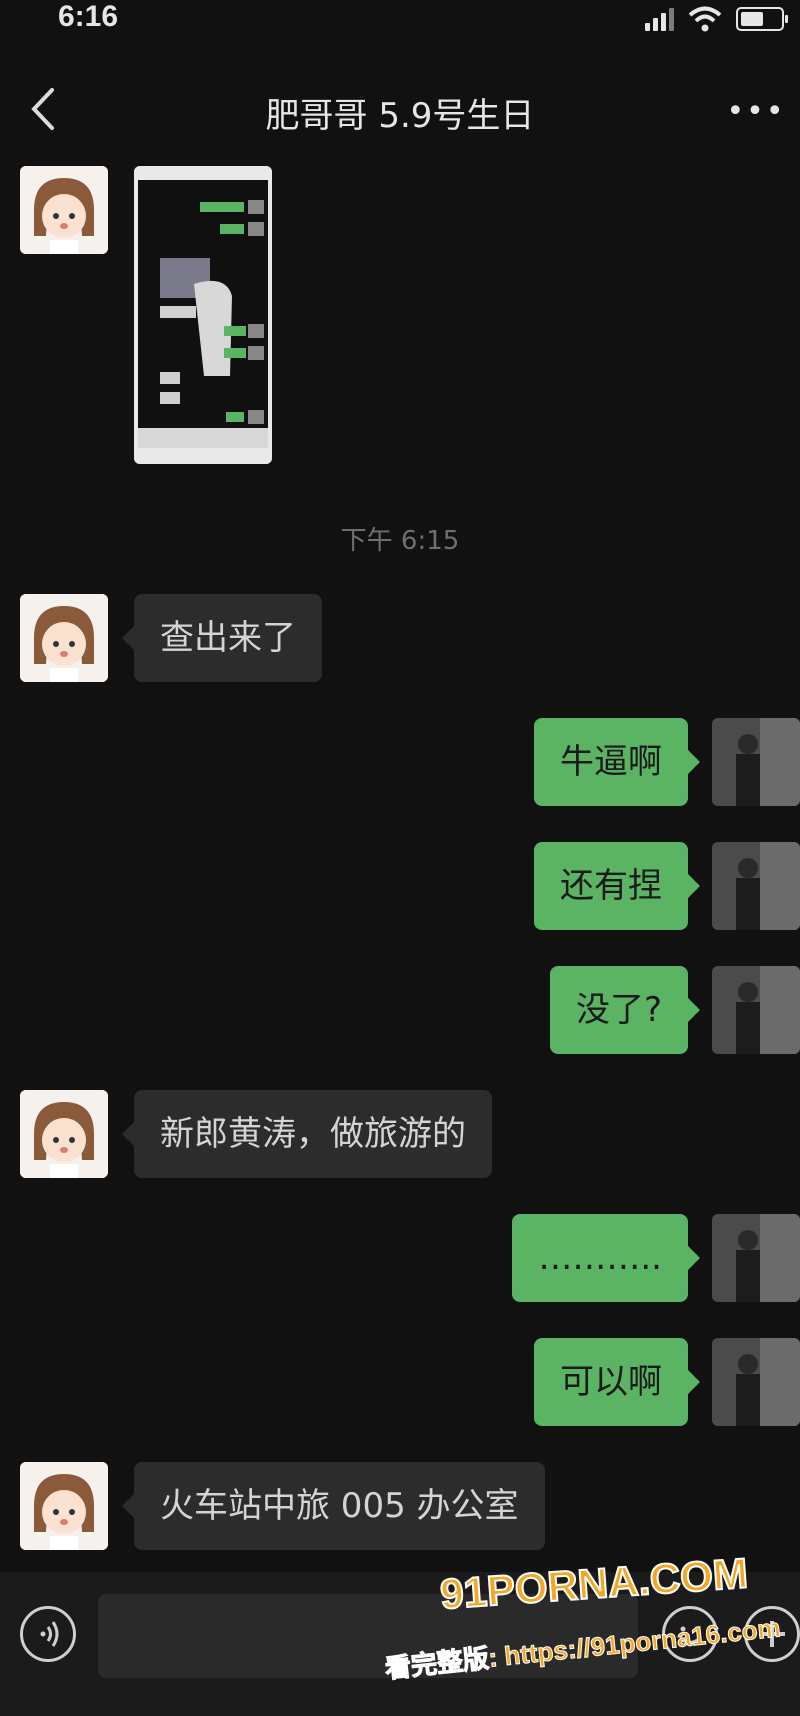 Image resolution: width=800 pixels, height=1716 pixels. I want to click on status-icons, so click(716, 19).